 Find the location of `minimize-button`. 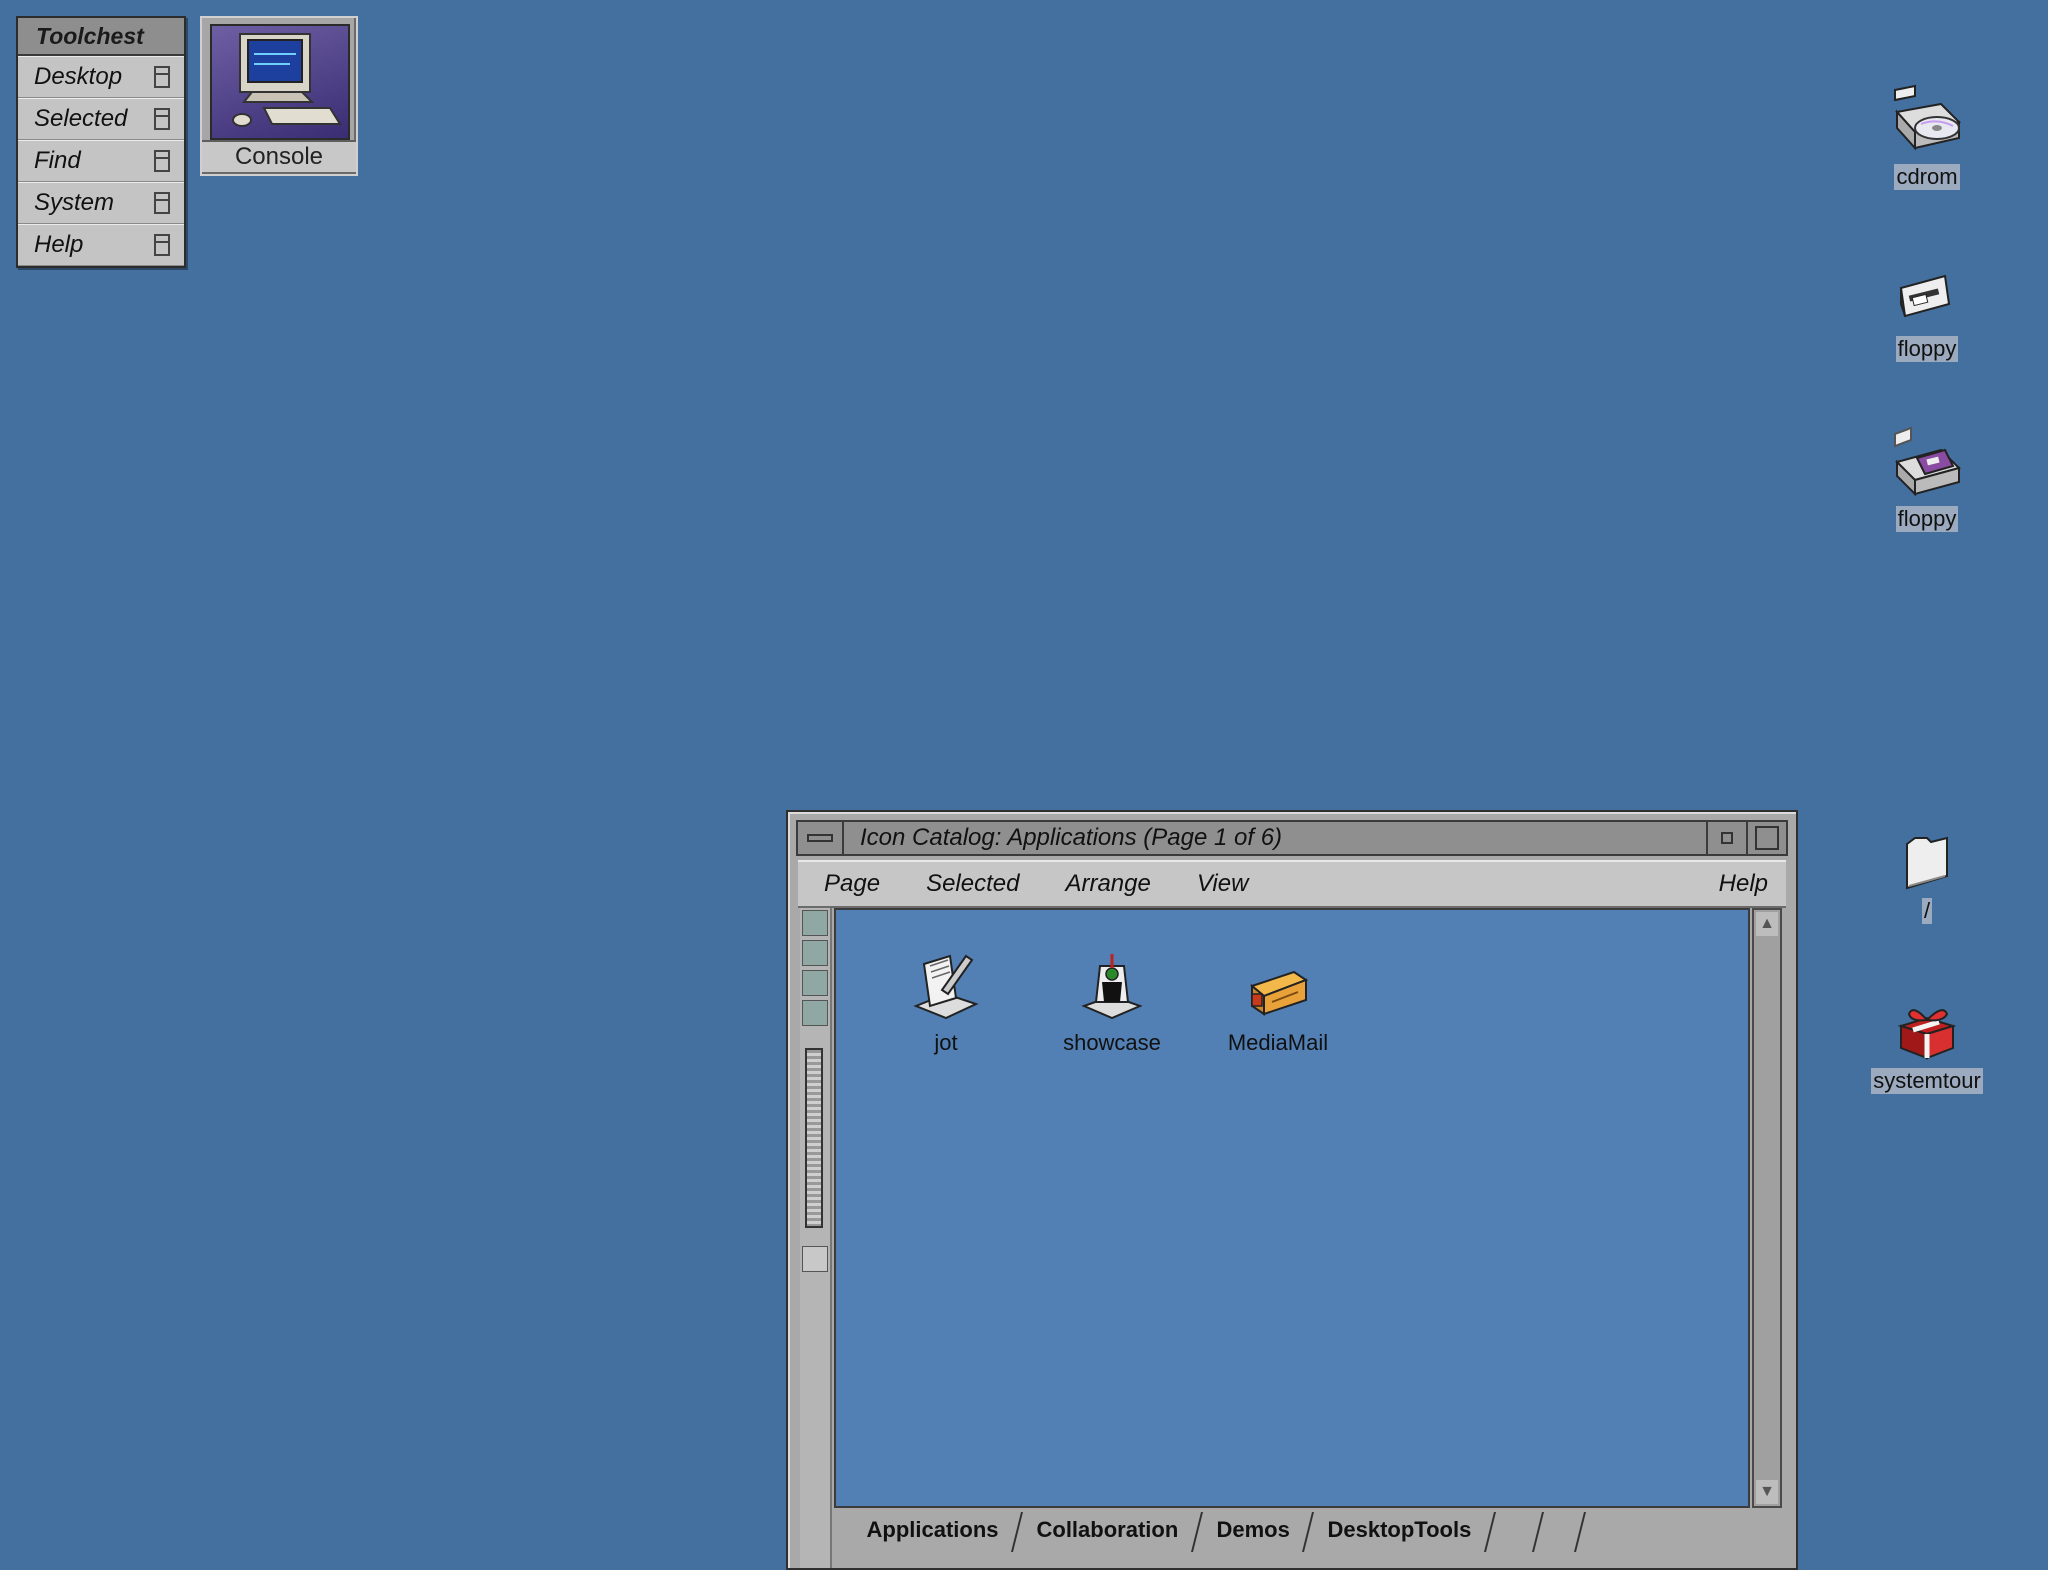

minimize-button is located at coordinates (1726, 838).